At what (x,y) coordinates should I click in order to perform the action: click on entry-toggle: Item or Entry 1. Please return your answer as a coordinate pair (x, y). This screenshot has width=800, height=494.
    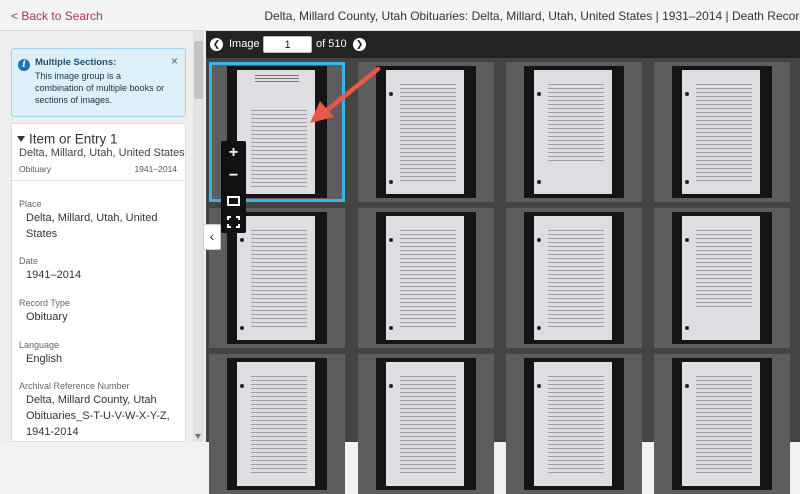
    Looking at the image, I should click on (67, 139).